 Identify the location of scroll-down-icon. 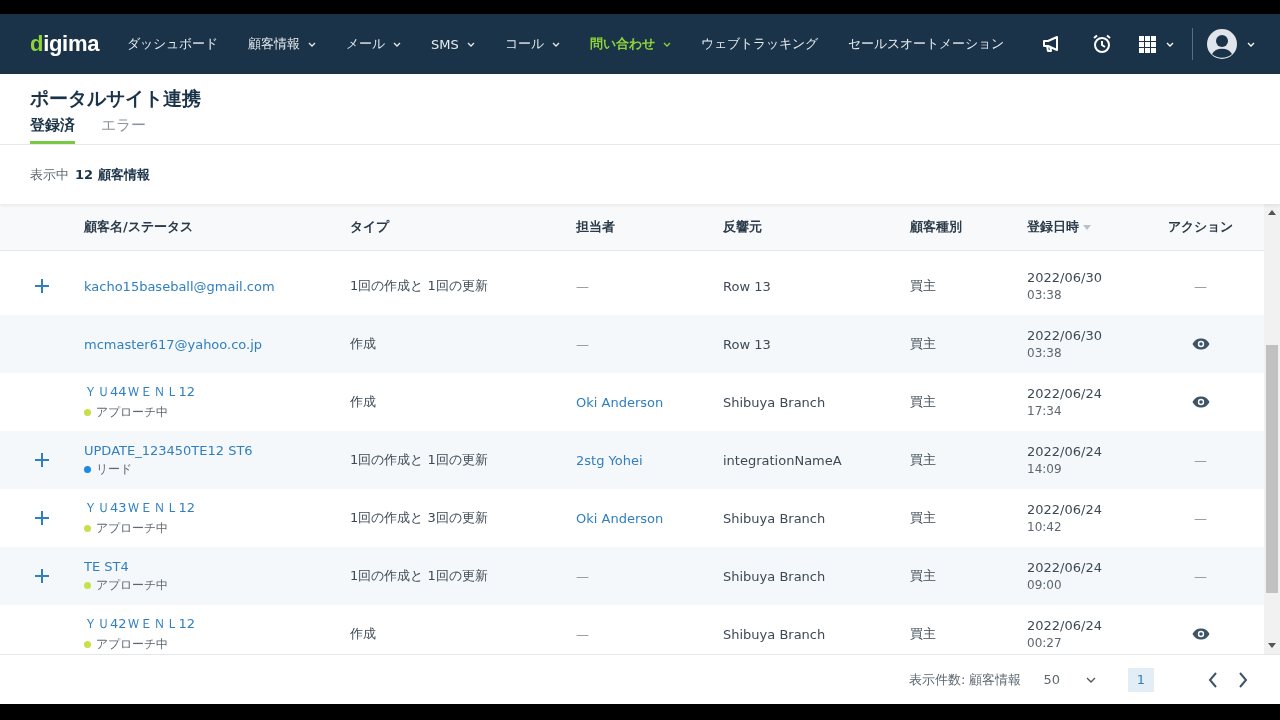
(1272, 645).